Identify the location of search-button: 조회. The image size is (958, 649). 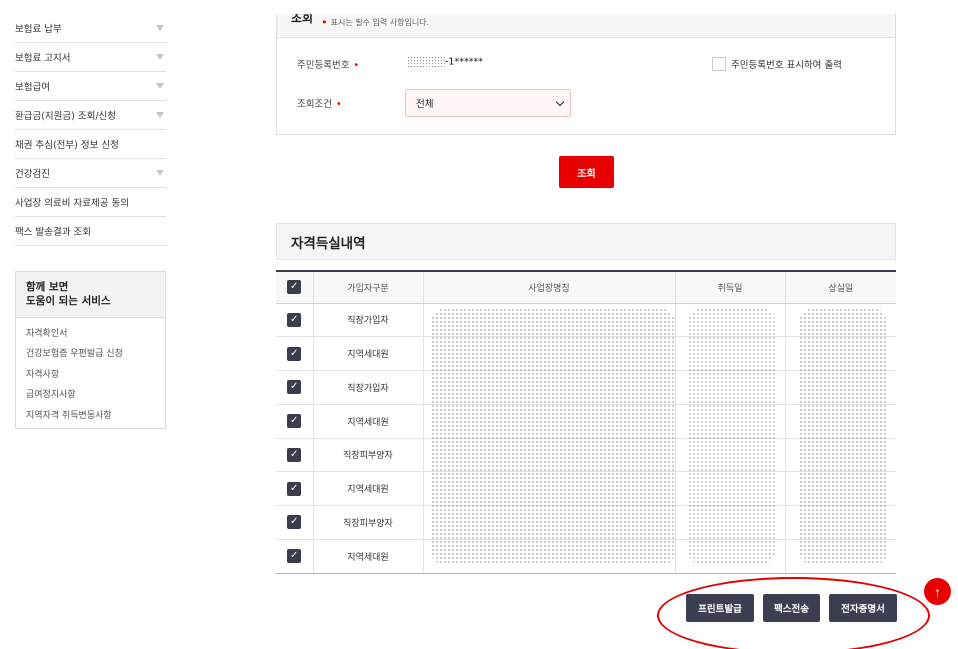
(586, 172).